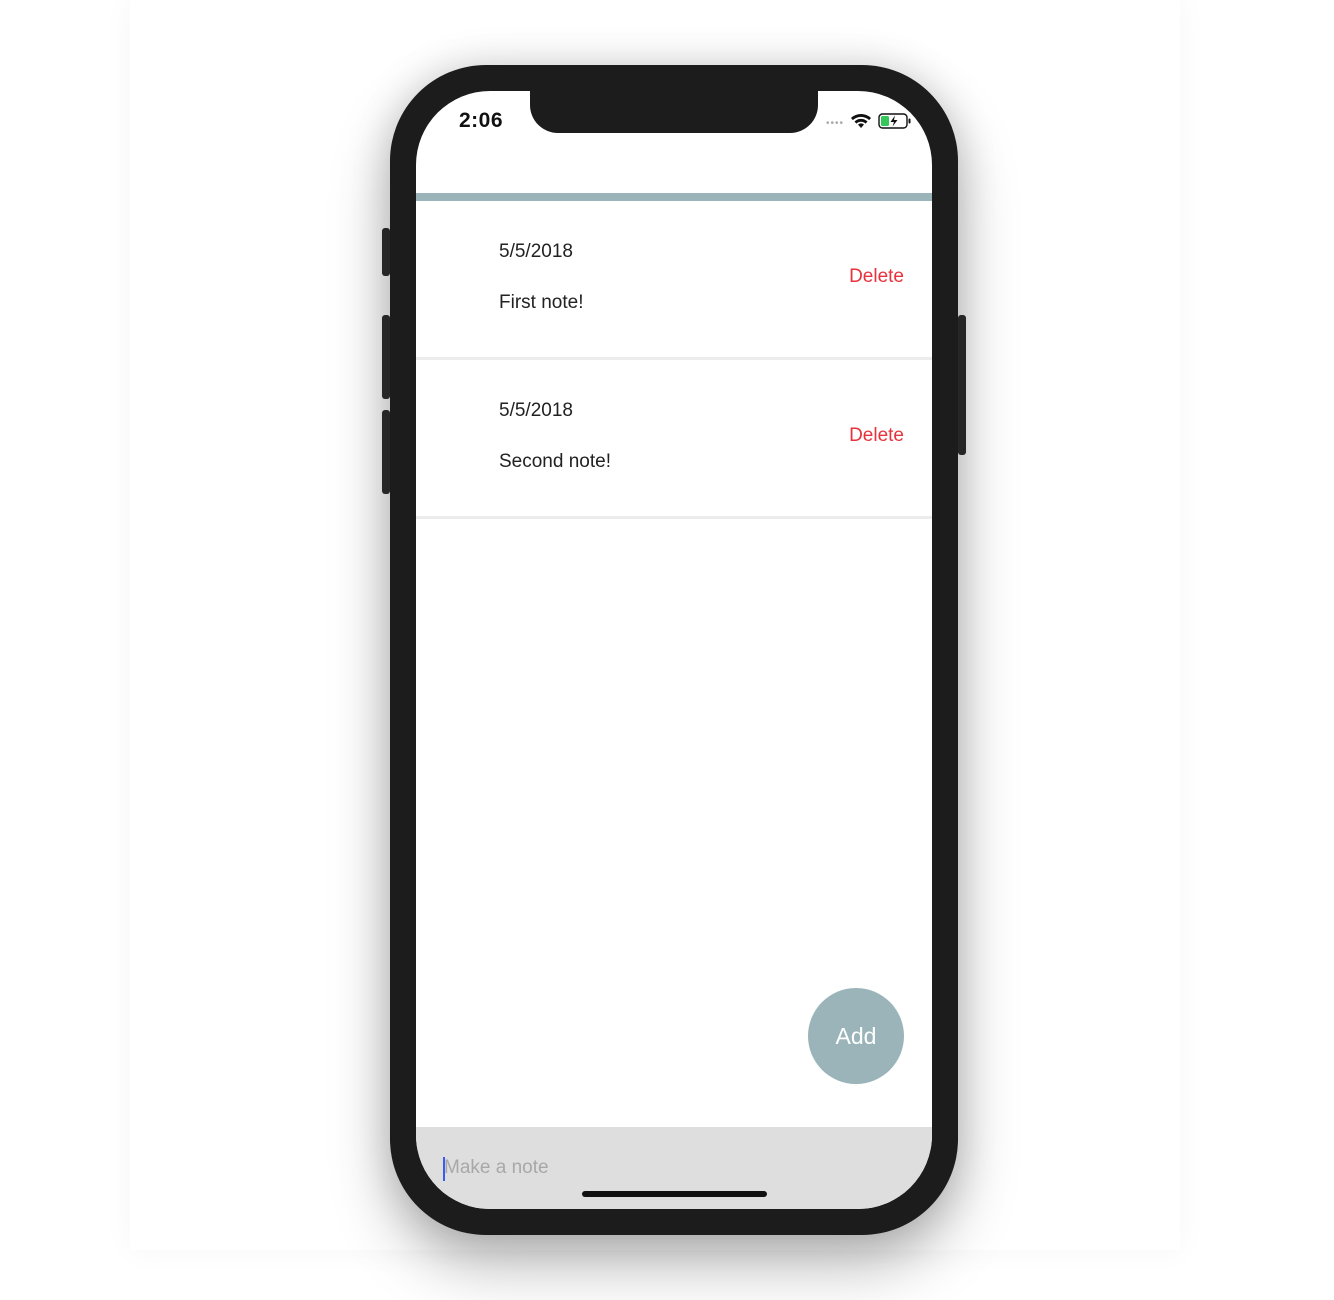  Describe the element at coordinates (674, 1194) in the screenshot. I see `home-indicator` at that location.